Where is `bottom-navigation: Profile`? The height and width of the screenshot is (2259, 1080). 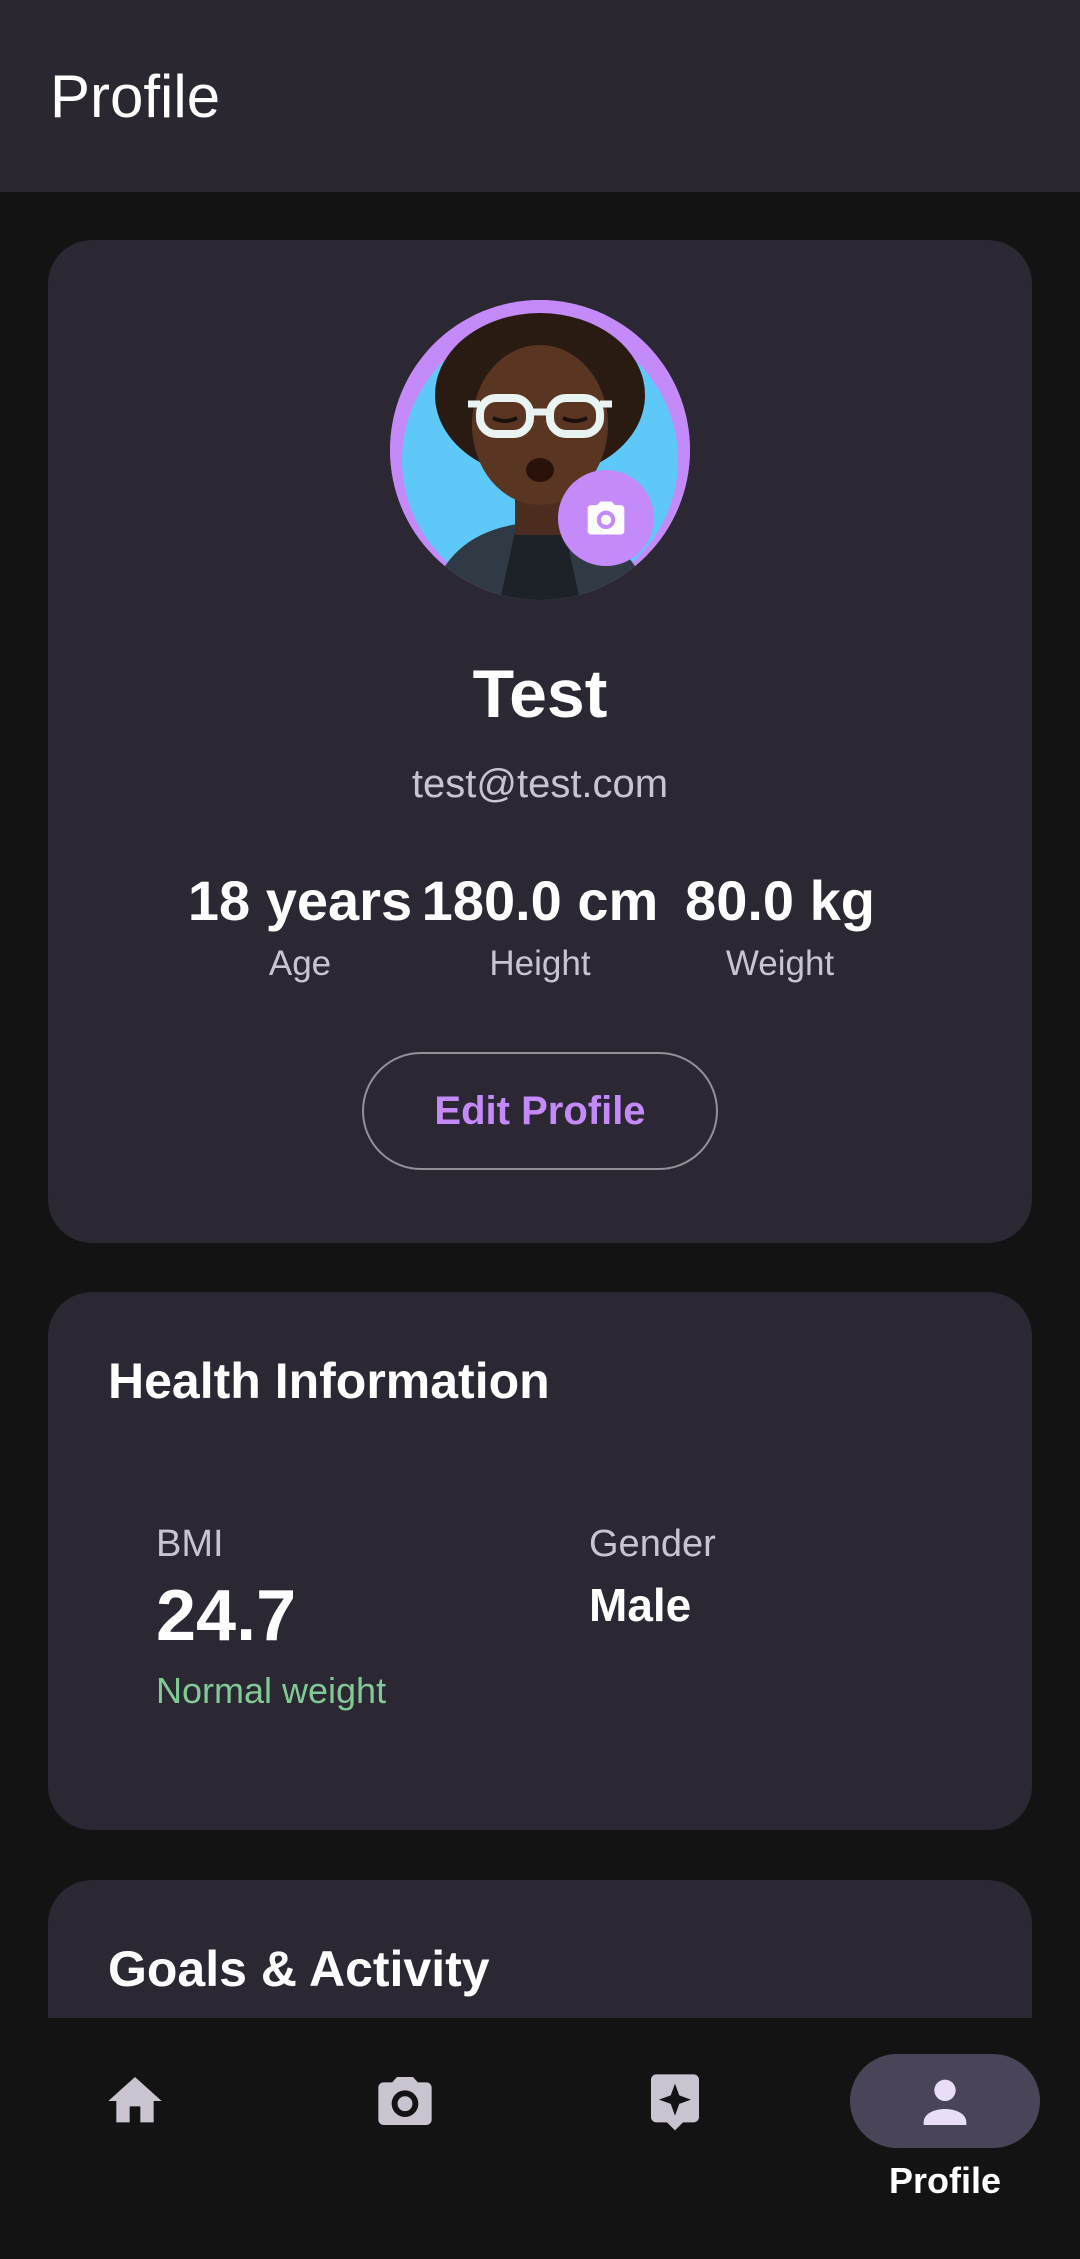
bottom-navigation: Profile is located at coordinates (540, 2138).